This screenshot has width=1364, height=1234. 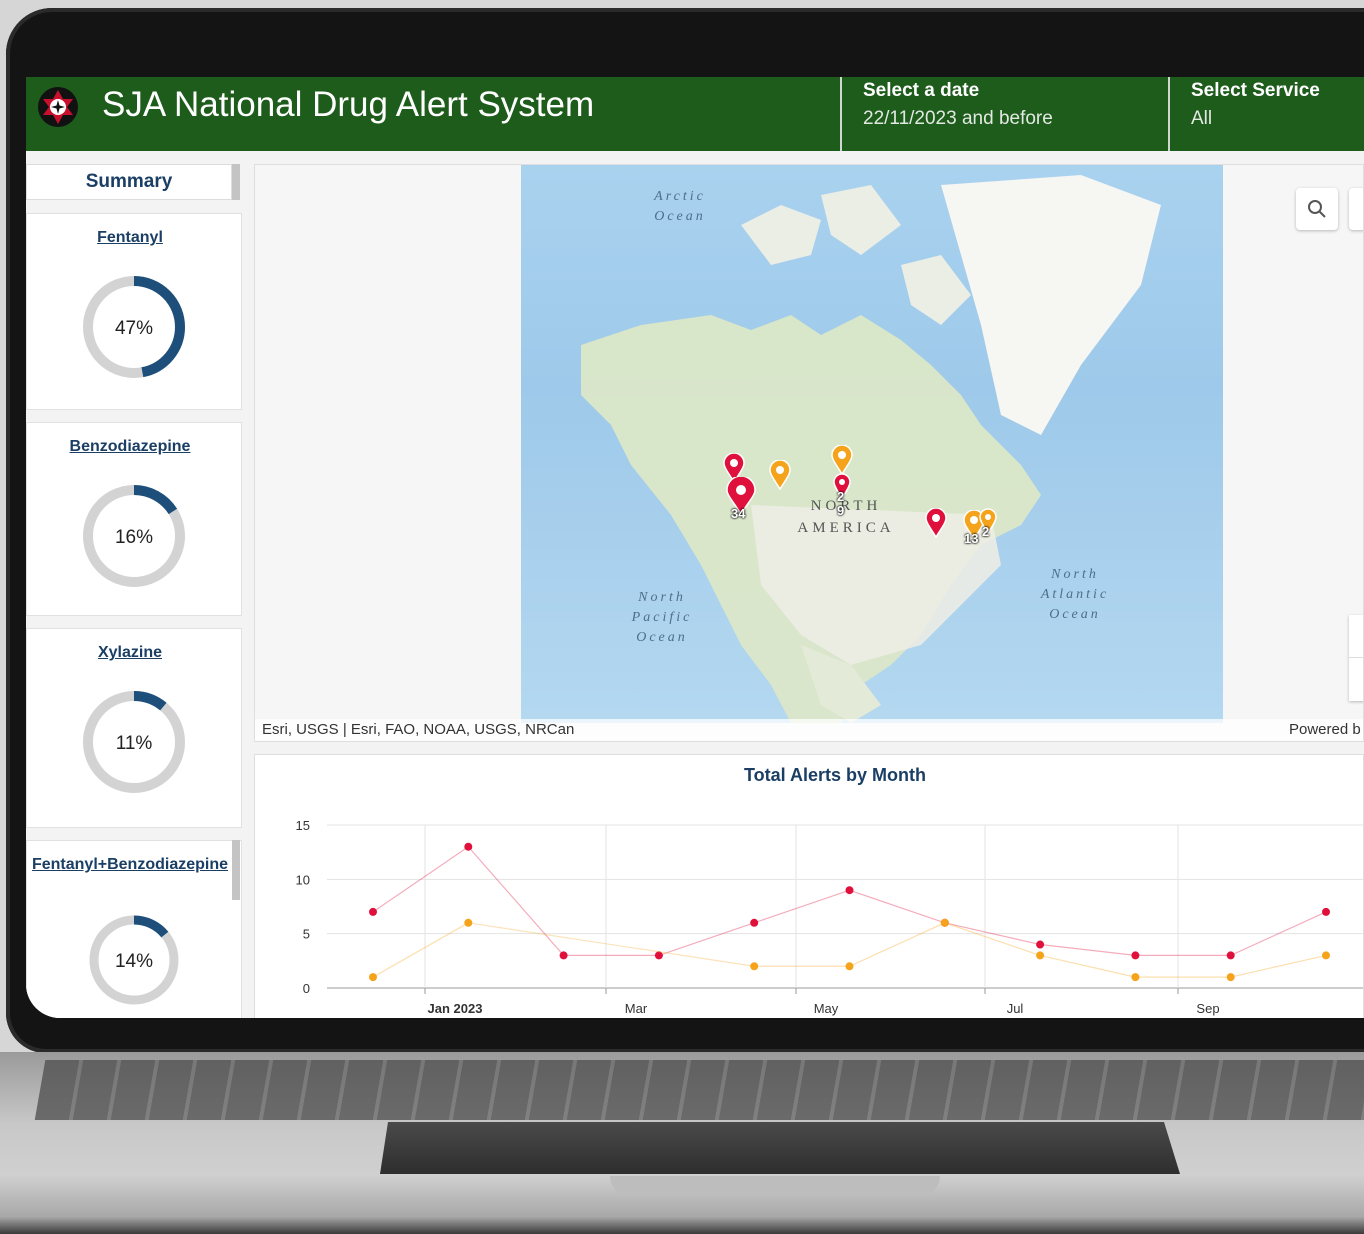 I want to click on cluster-count: 13, so click(x=971, y=538).